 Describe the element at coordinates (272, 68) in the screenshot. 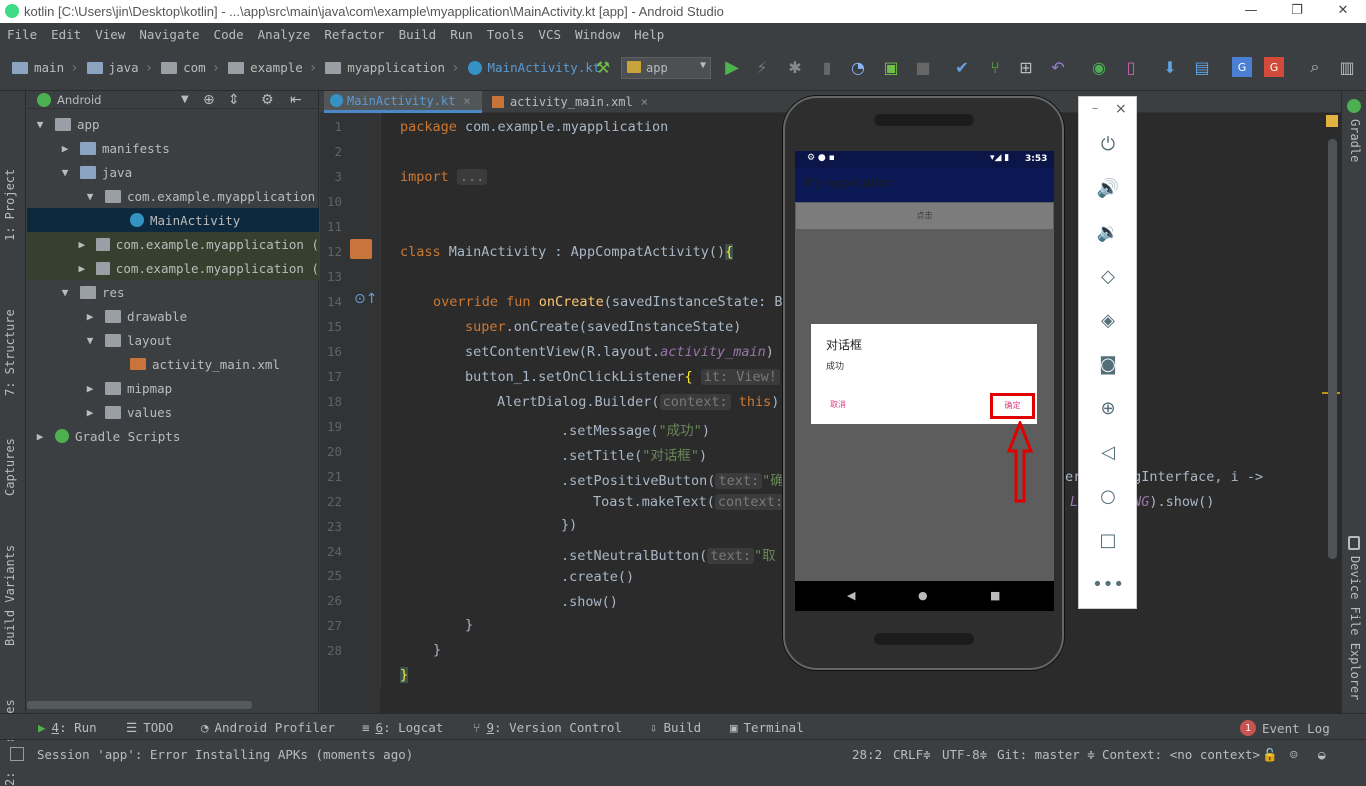

I see `breadcrumb-example: example ›` at that location.